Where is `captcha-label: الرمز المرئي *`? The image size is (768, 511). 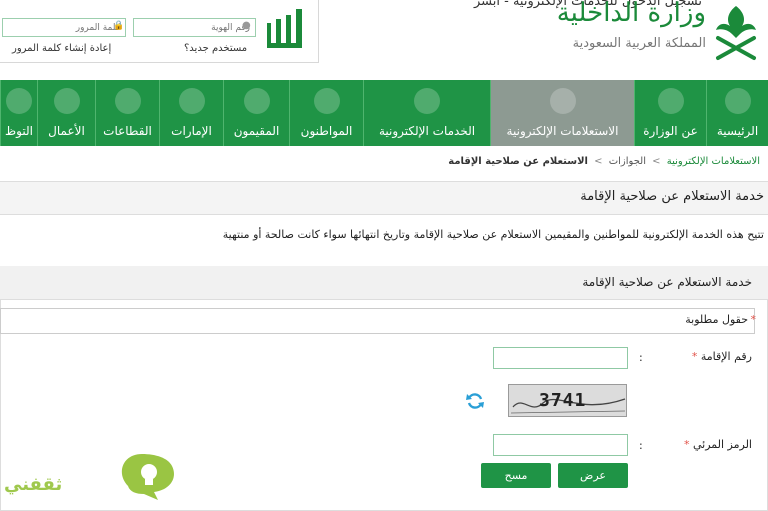 captcha-label: الرمز المرئي * is located at coordinates (718, 444).